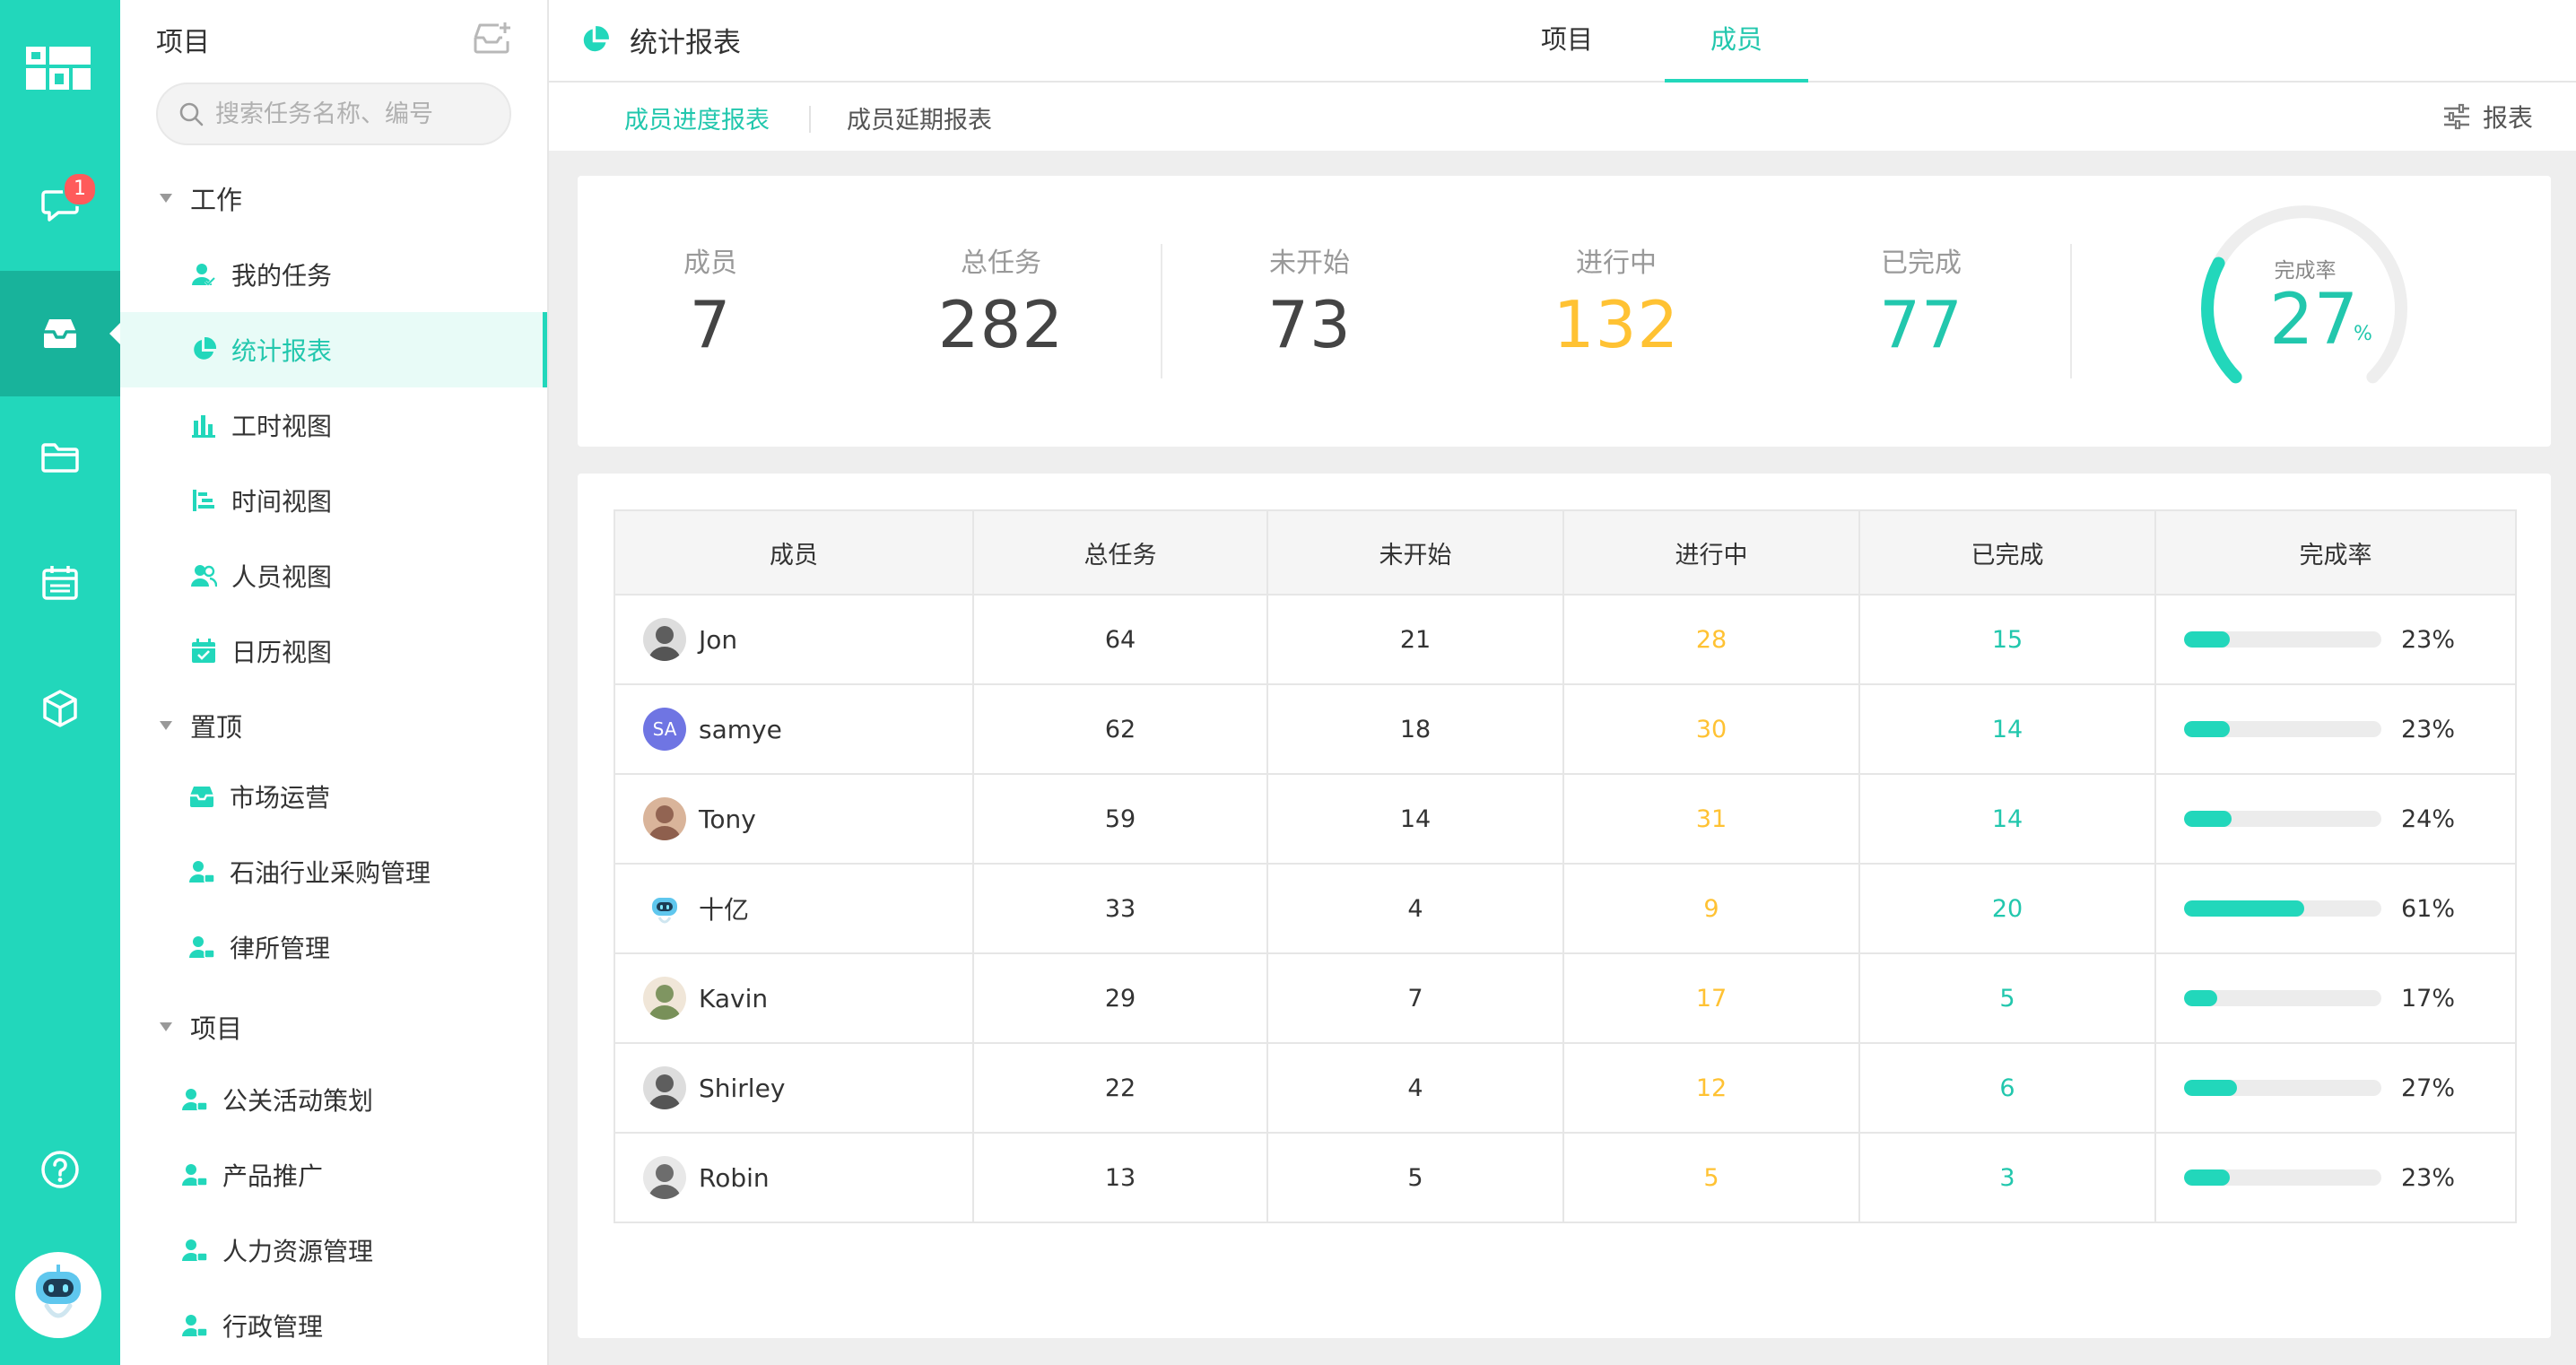 This screenshot has width=2576, height=1365. I want to click on folder-icon, so click(60, 458).